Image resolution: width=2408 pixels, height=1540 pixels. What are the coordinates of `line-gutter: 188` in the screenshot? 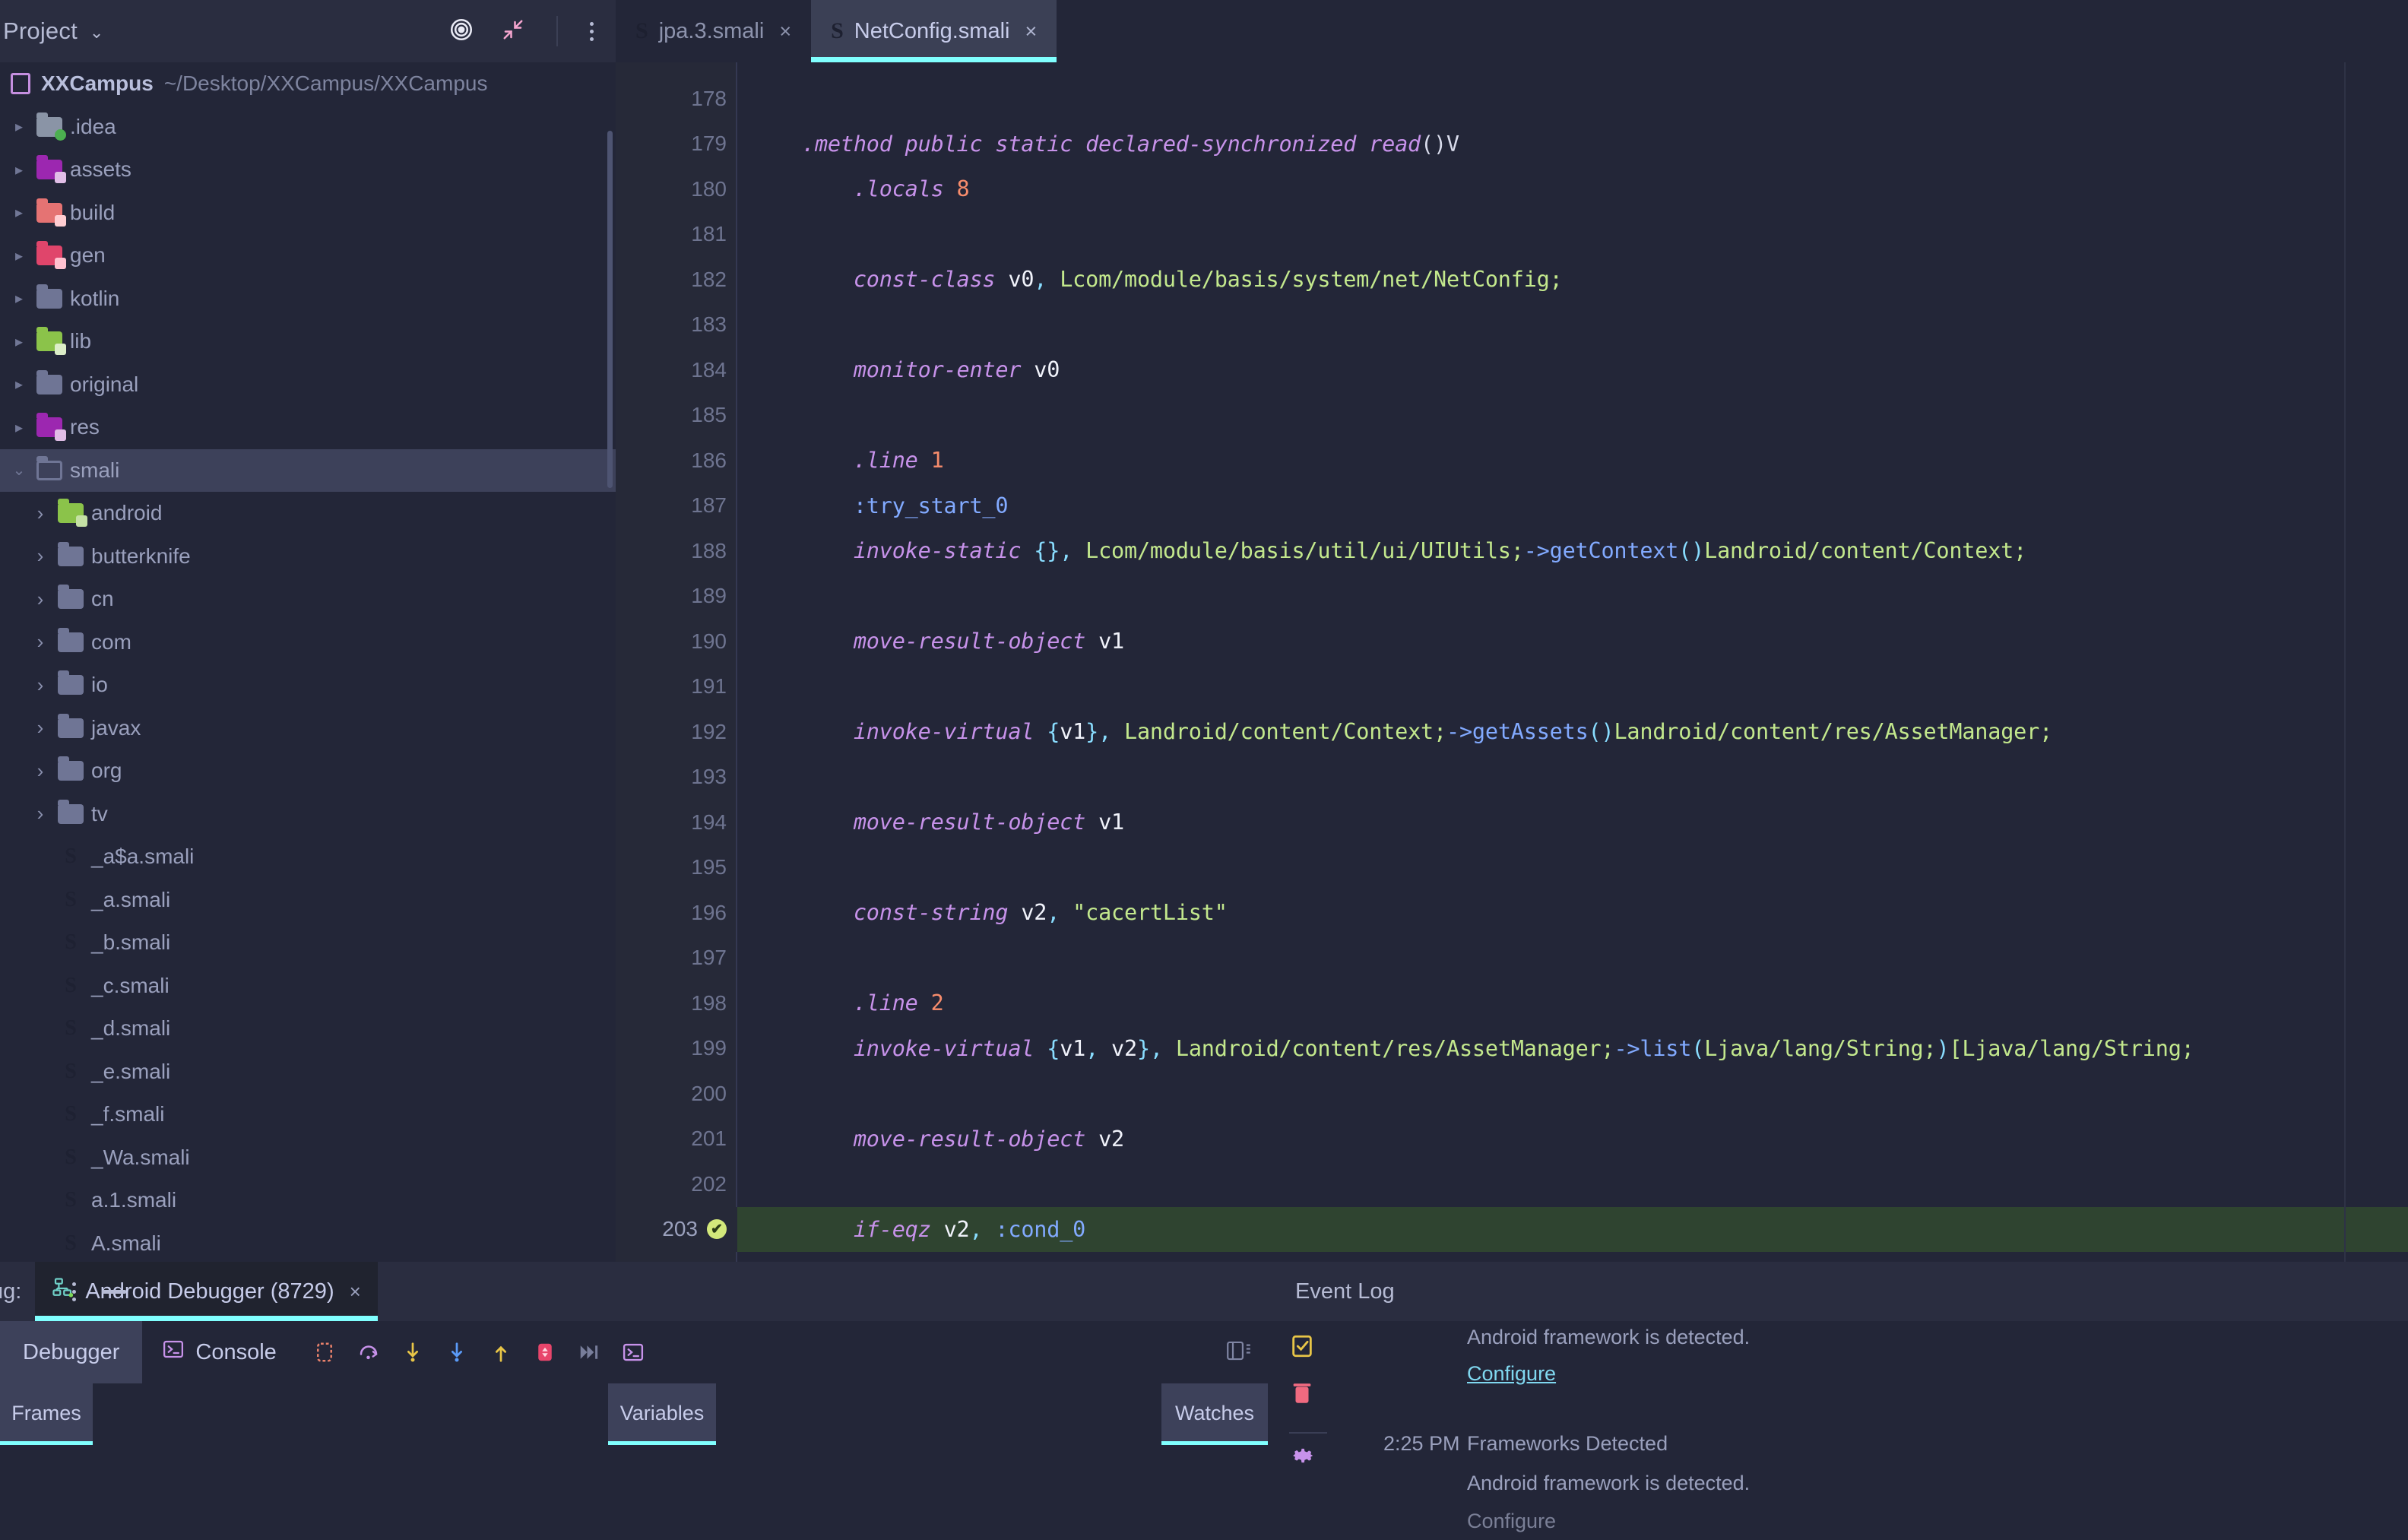 It's located at (676, 551).